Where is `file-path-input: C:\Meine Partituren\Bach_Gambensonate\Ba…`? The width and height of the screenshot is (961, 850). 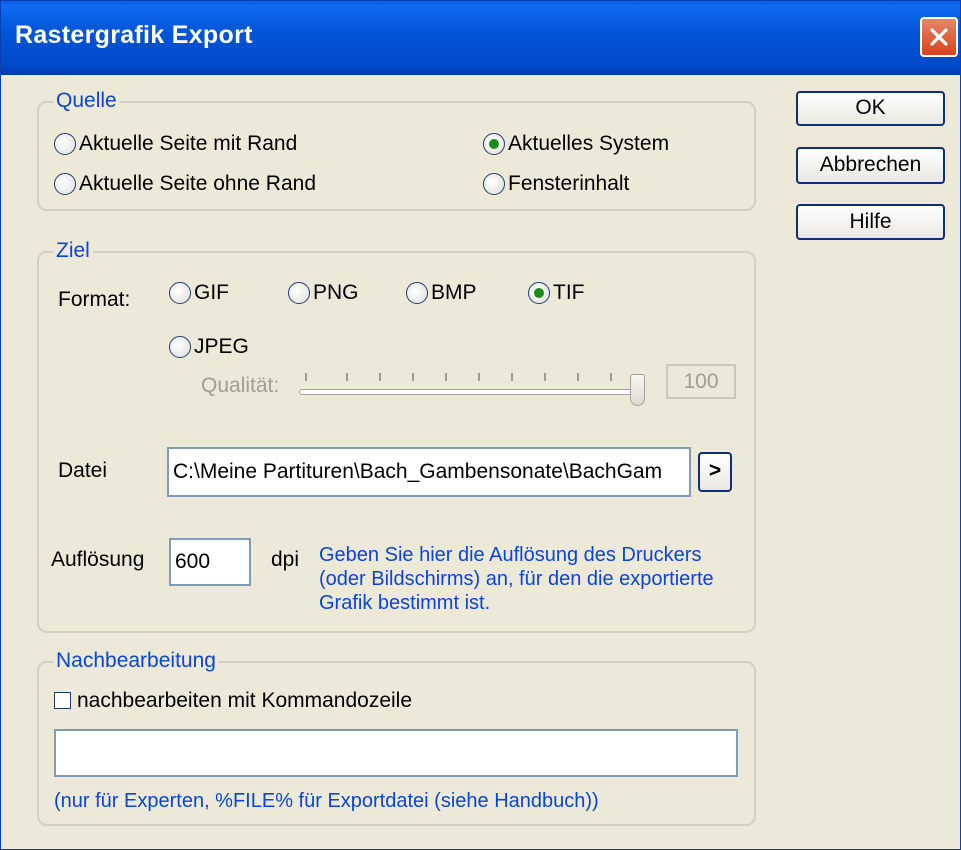 file-path-input: C:\Meine Partituren\Bach_Gambensonate\Ba… is located at coordinates (429, 472).